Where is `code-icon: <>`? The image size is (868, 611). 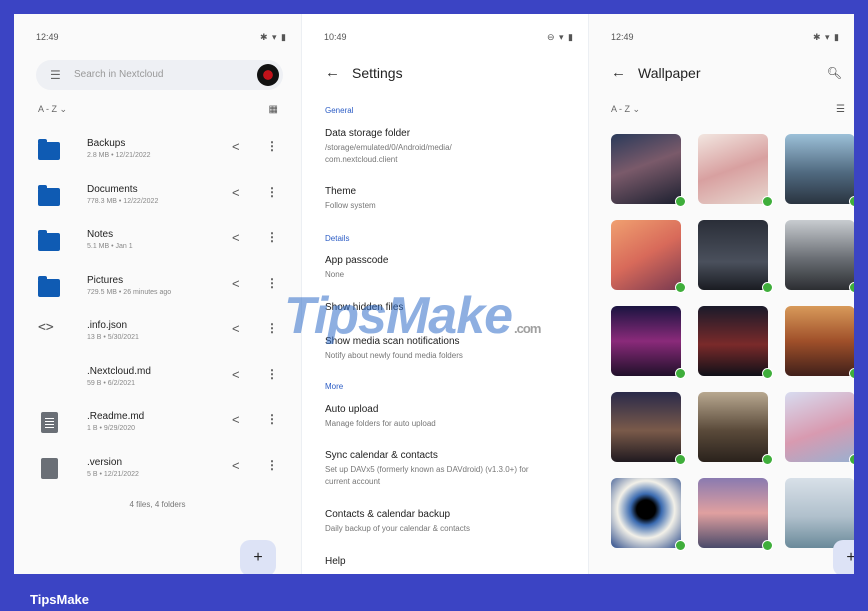 code-icon: <> is located at coordinates (46, 327).